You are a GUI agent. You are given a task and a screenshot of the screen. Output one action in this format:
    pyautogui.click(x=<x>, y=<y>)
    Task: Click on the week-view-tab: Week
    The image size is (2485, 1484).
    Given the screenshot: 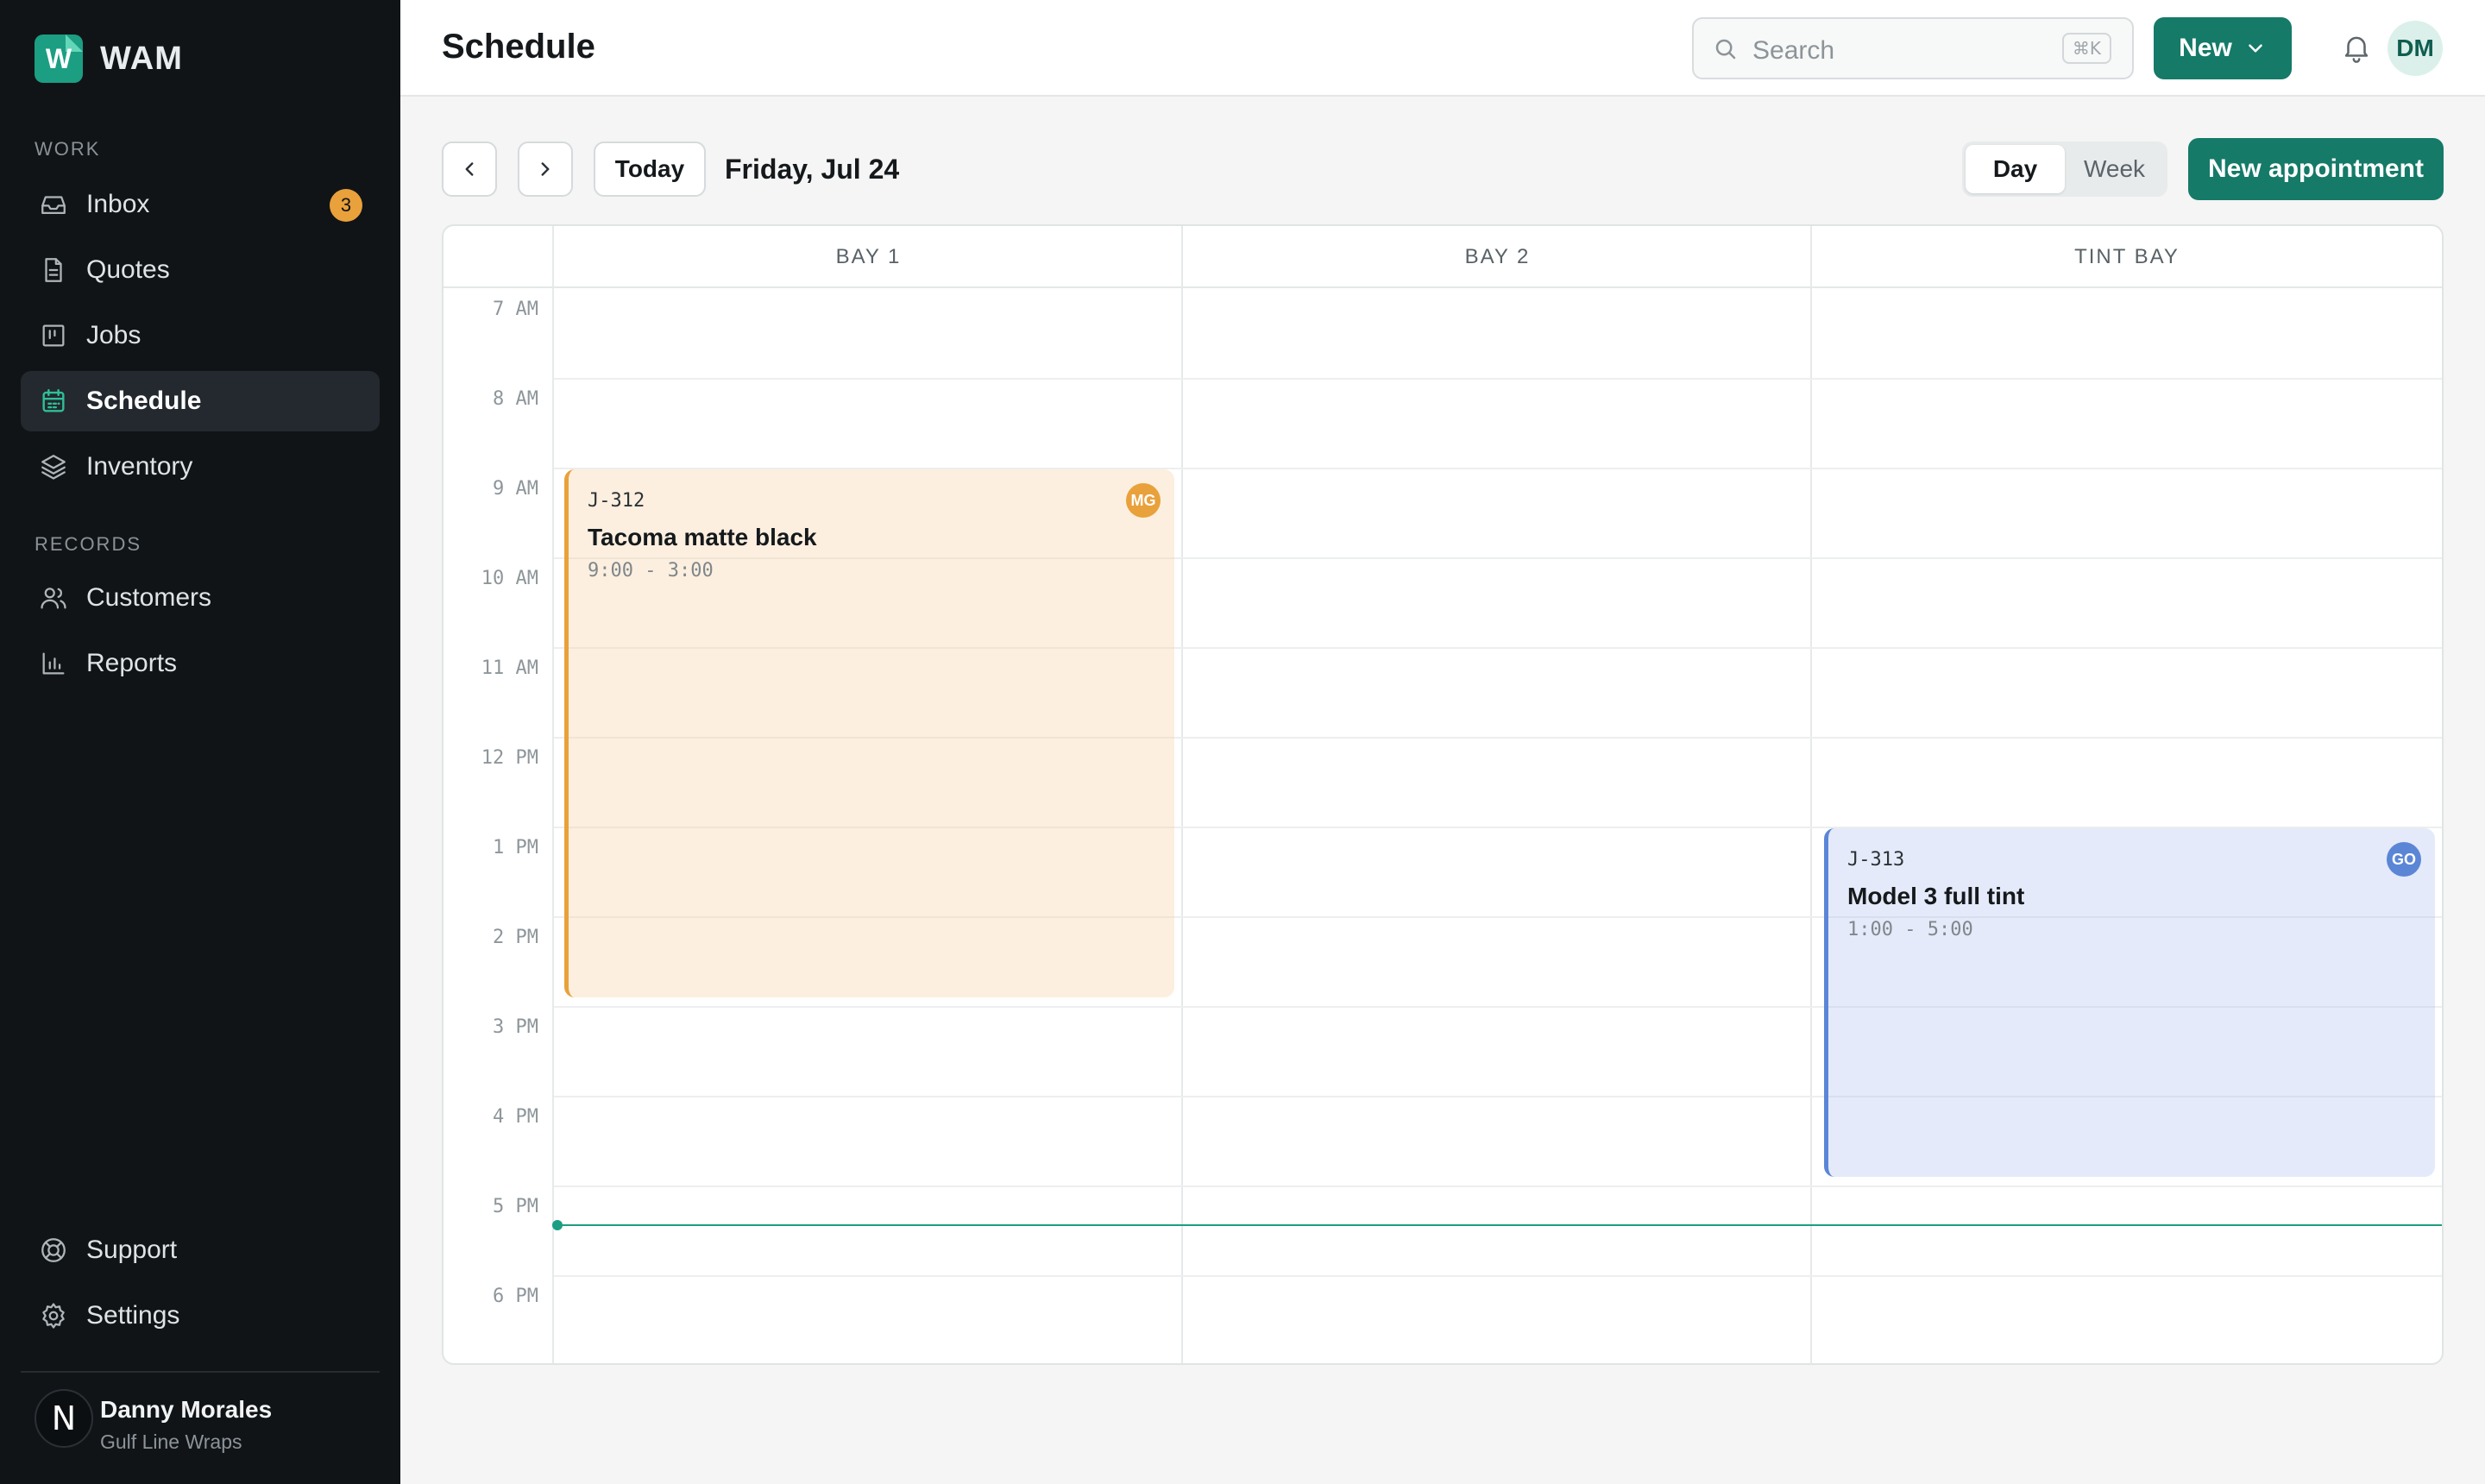 What is the action you would take?
    pyautogui.click(x=2115, y=169)
    